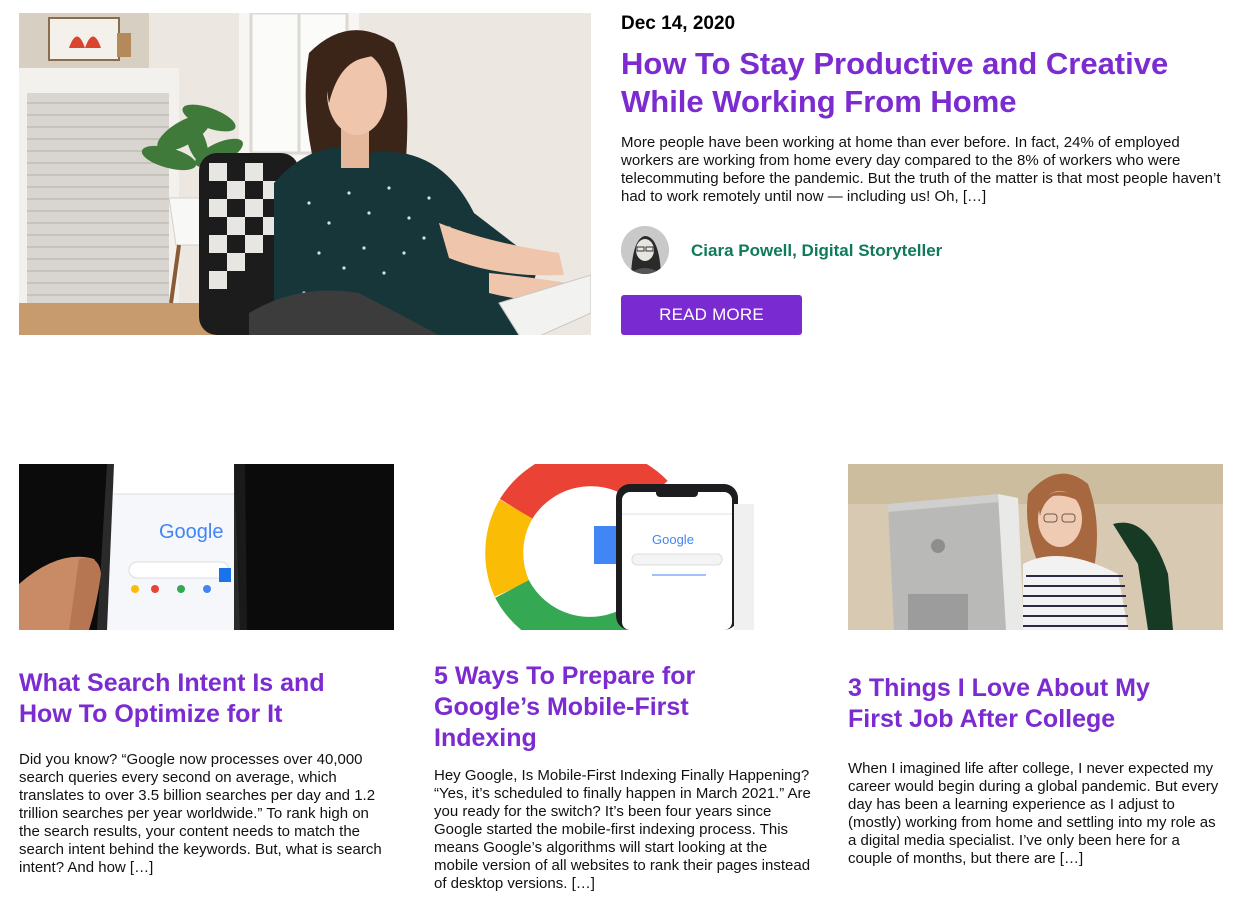  Describe the element at coordinates (816, 251) in the screenshot. I see `author-name: Ciara Powell, Digital Storyteller` at that location.